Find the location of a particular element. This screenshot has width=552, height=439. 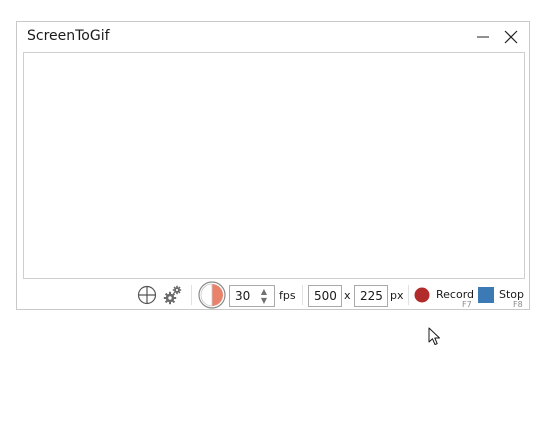

record-shortcut: F7 is located at coordinates (467, 304).